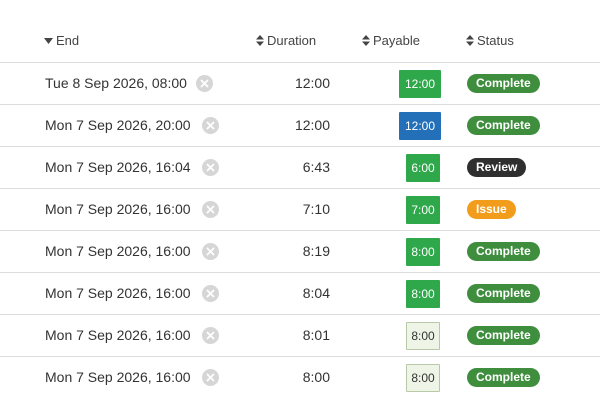 This screenshot has width=600, height=400. I want to click on end-time: Tue 8 Sep 2026, 08:00, so click(116, 83).